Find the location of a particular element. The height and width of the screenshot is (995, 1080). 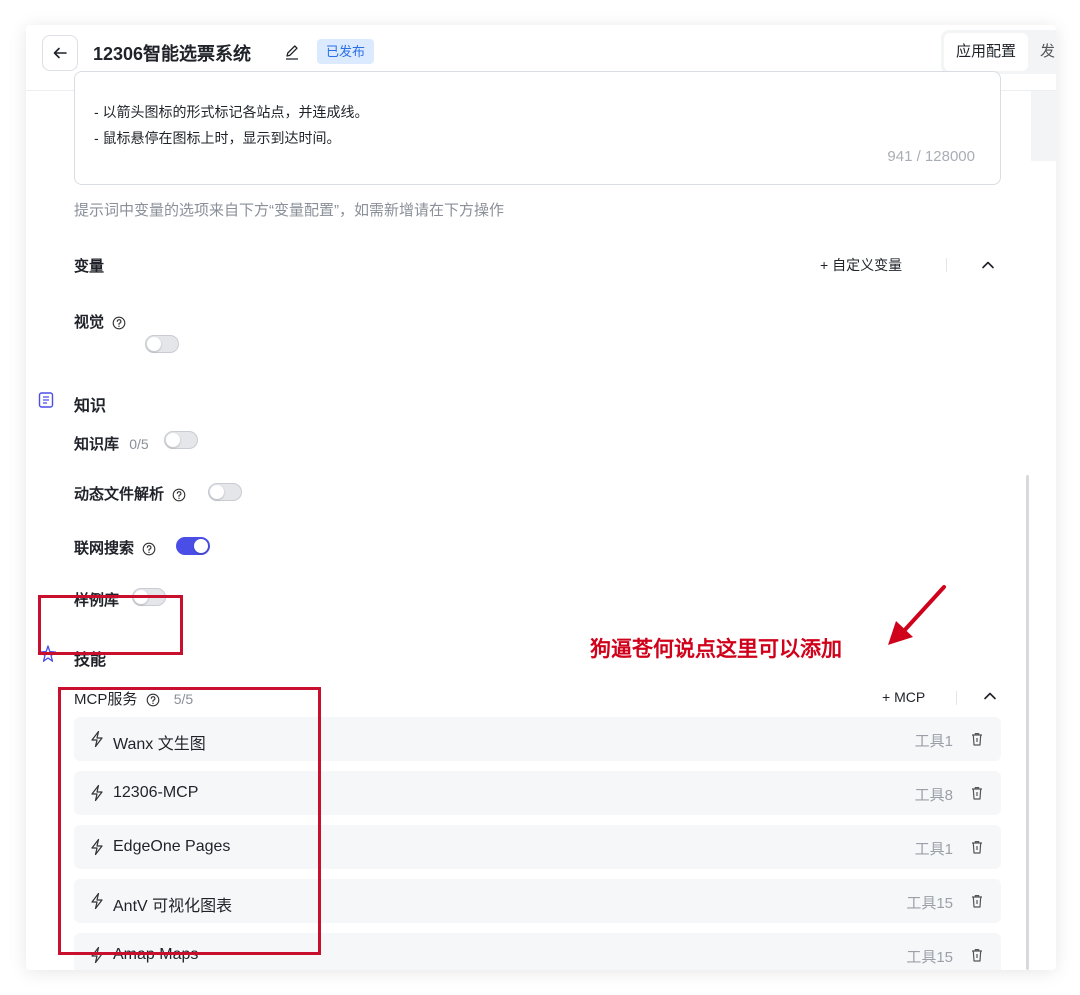

config-tabs: 应用配置 发 is located at coordinates (998, 52).